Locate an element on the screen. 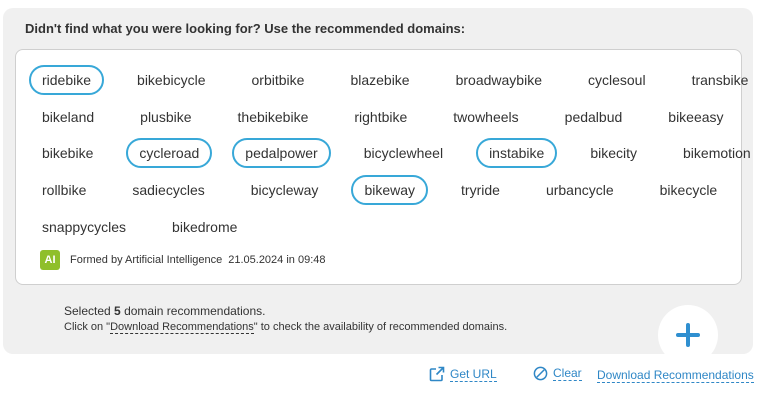 This screenshot has width=766, height=394. external-link-icon is located at coordinates (437, 374).